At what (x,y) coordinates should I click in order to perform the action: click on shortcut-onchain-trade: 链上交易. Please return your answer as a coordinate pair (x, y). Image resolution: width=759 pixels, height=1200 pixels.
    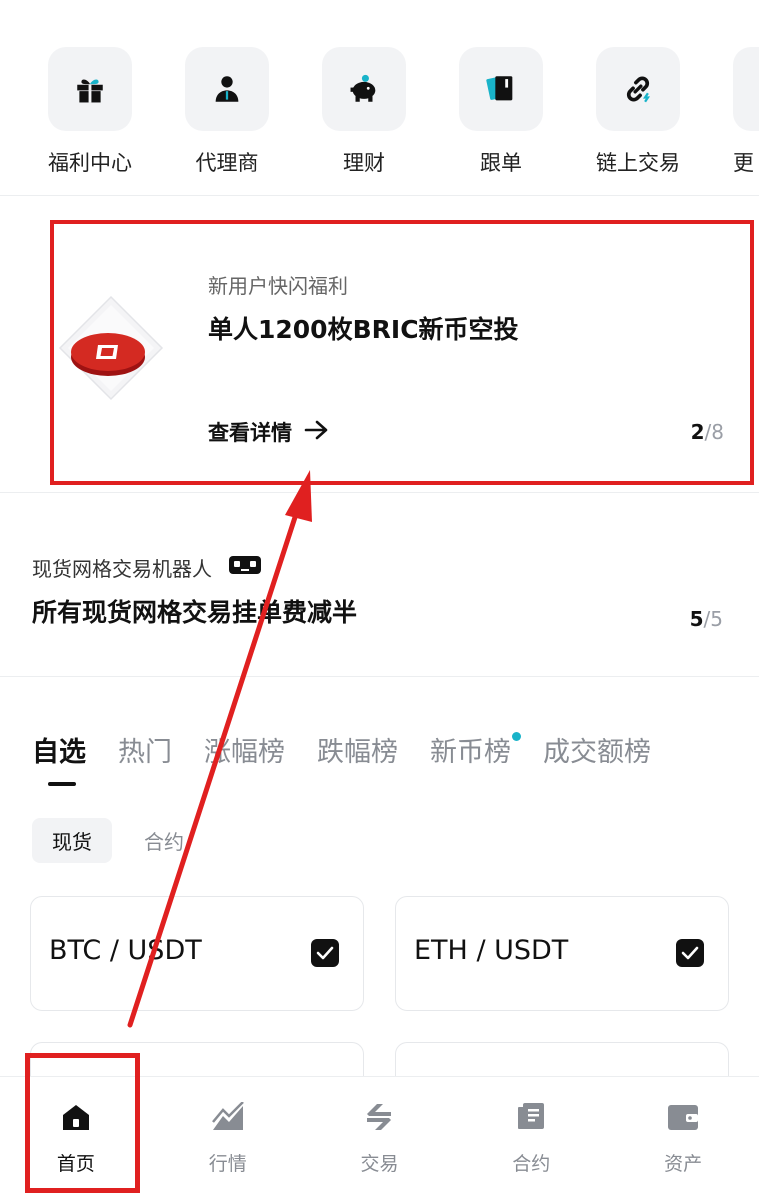
    Looking at the image, I should click on (638, 112).